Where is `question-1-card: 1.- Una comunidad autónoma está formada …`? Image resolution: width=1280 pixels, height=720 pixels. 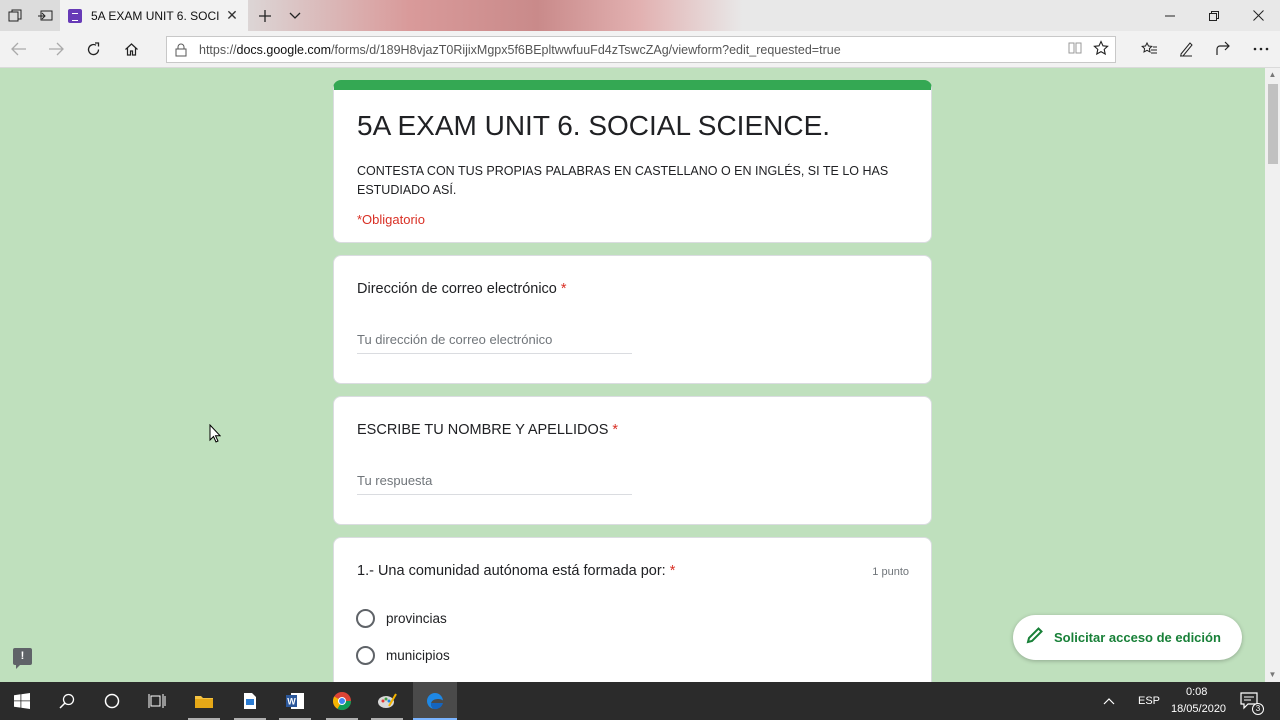
question-1-card: 1.- Una comunidad autónoma está formada … is located at coordinates (632, 609).